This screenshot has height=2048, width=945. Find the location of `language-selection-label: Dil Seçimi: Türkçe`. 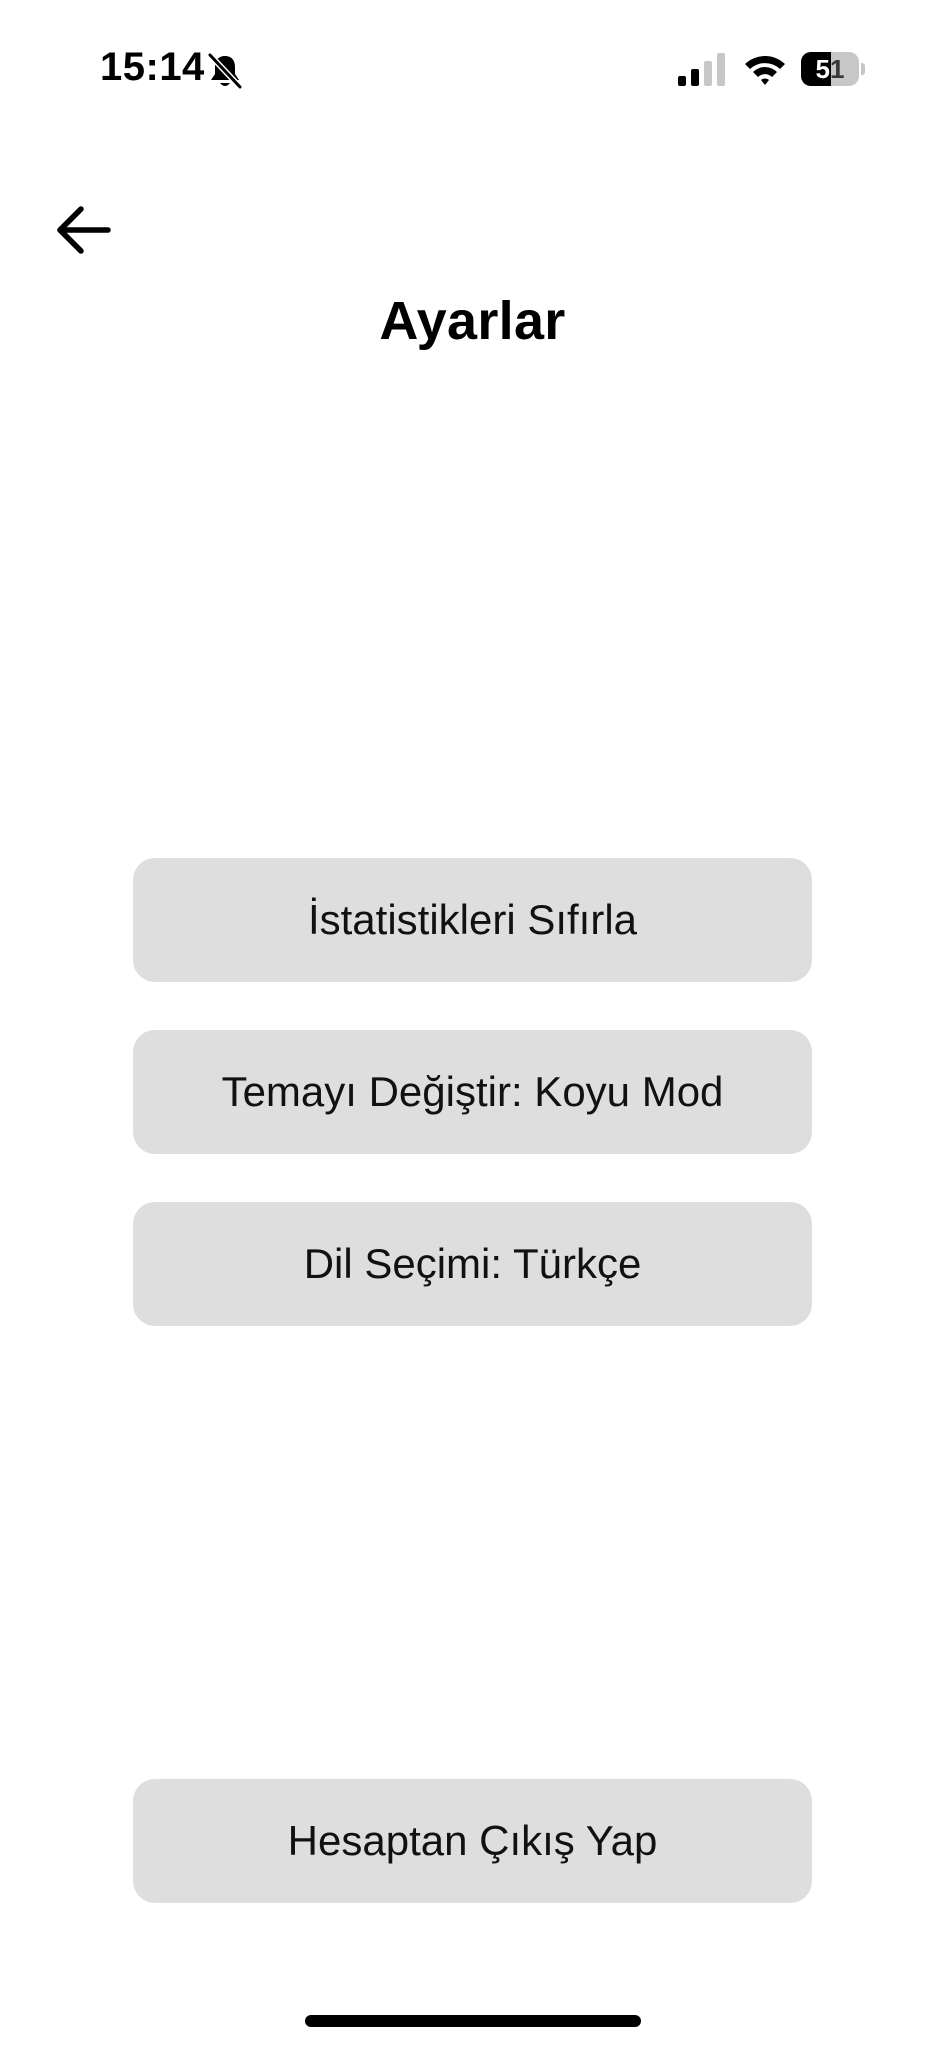

language-selection-label: Dil Seçimi: Türkçe is located at coordinates (472, 1263).